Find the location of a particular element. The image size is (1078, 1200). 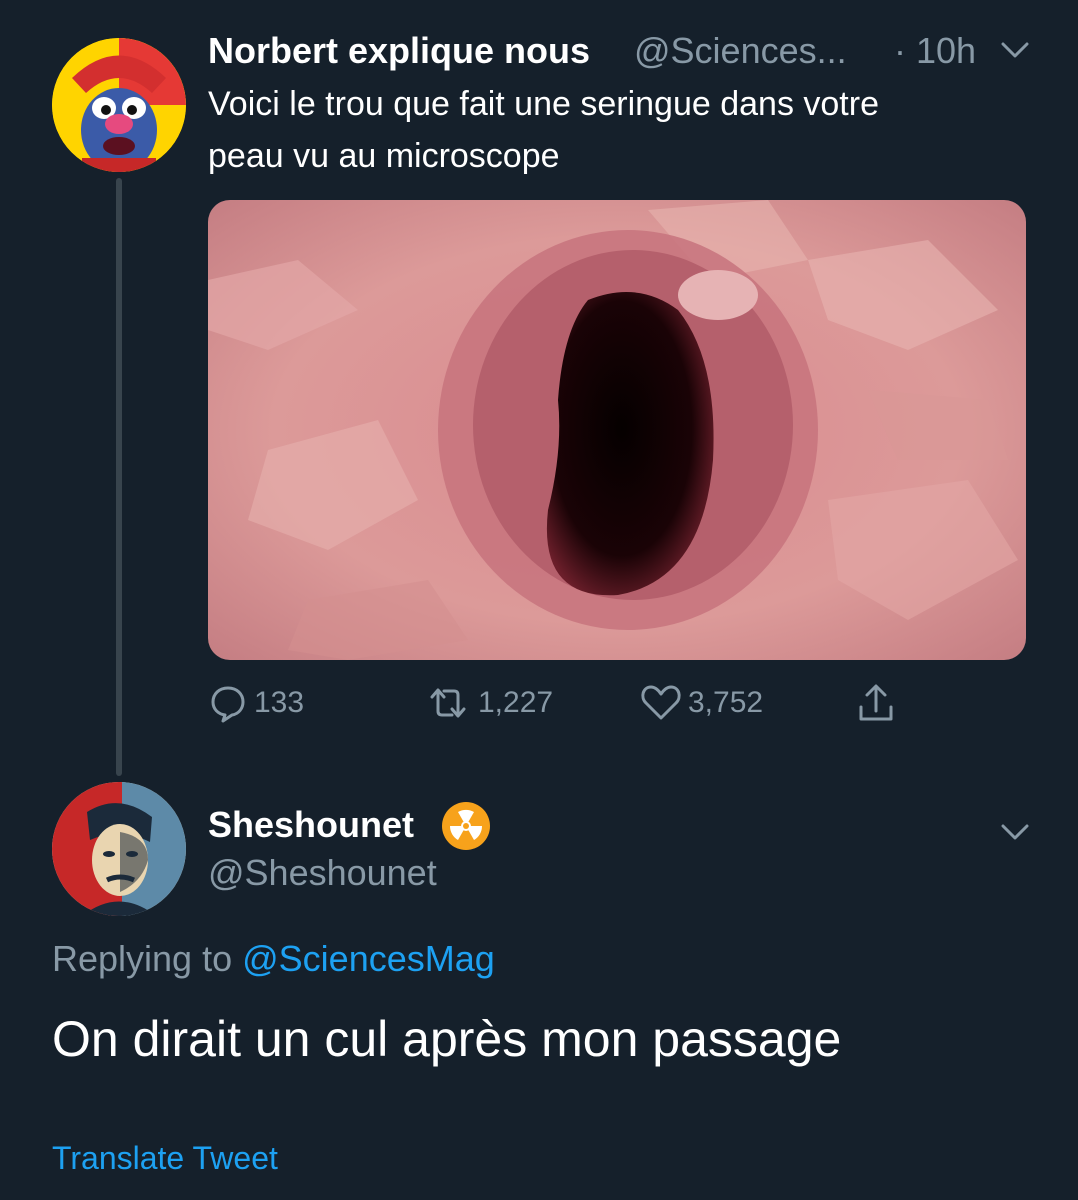

thread-connector-line is located at coordinates (119, 477).